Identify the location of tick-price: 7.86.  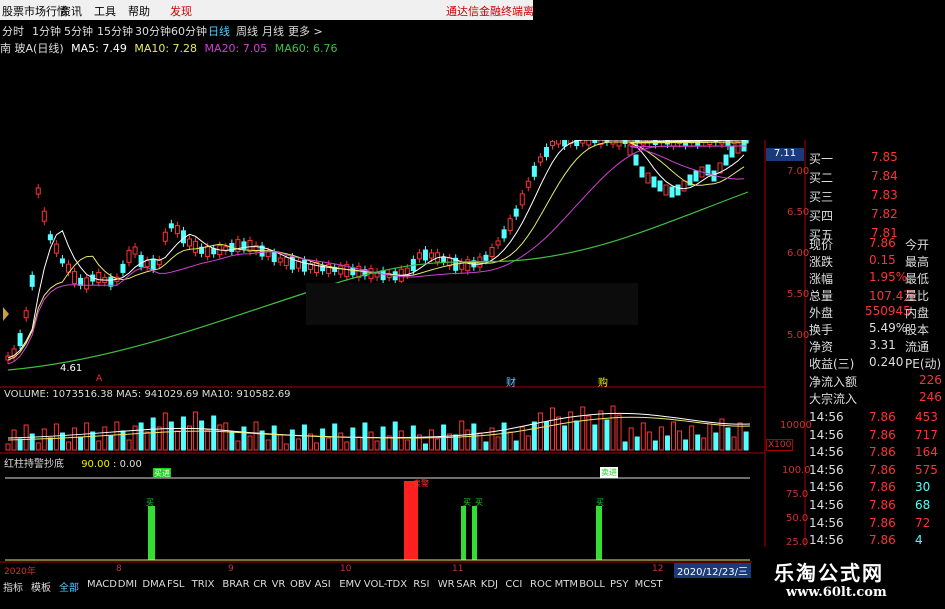
(882, 540).